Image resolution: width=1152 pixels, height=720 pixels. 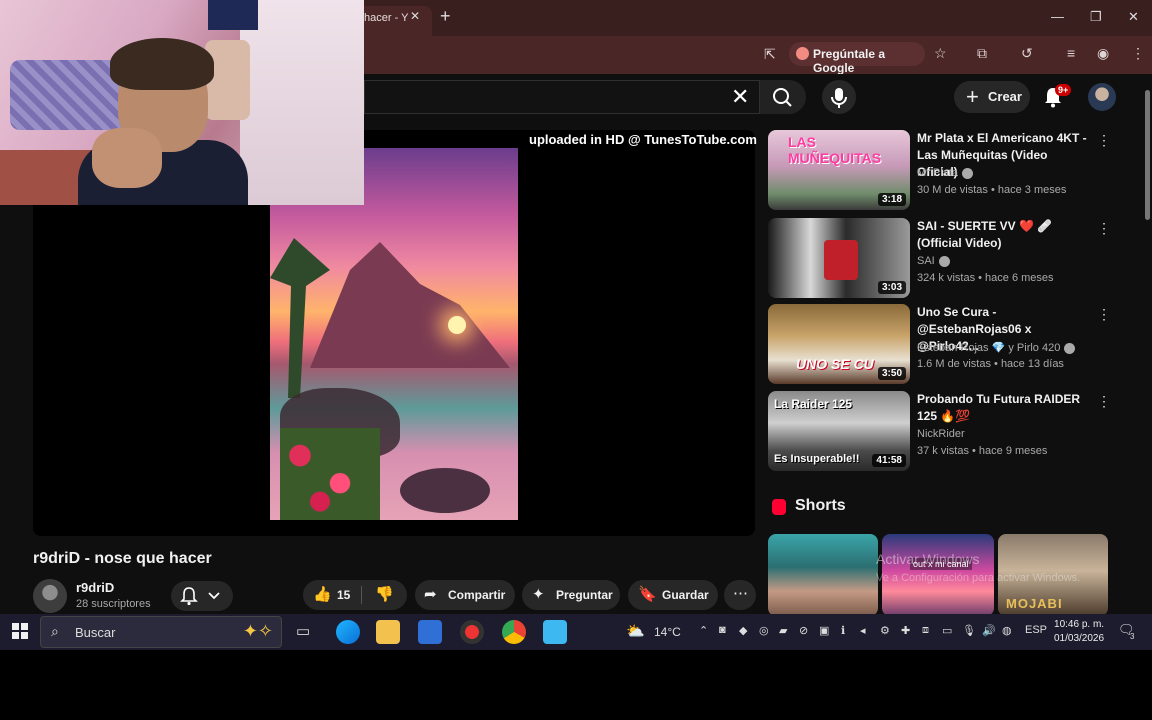 I want to click on recommendation-meta: 1.6 M de vistas • hace 13 días, so click(x=990, y=364).